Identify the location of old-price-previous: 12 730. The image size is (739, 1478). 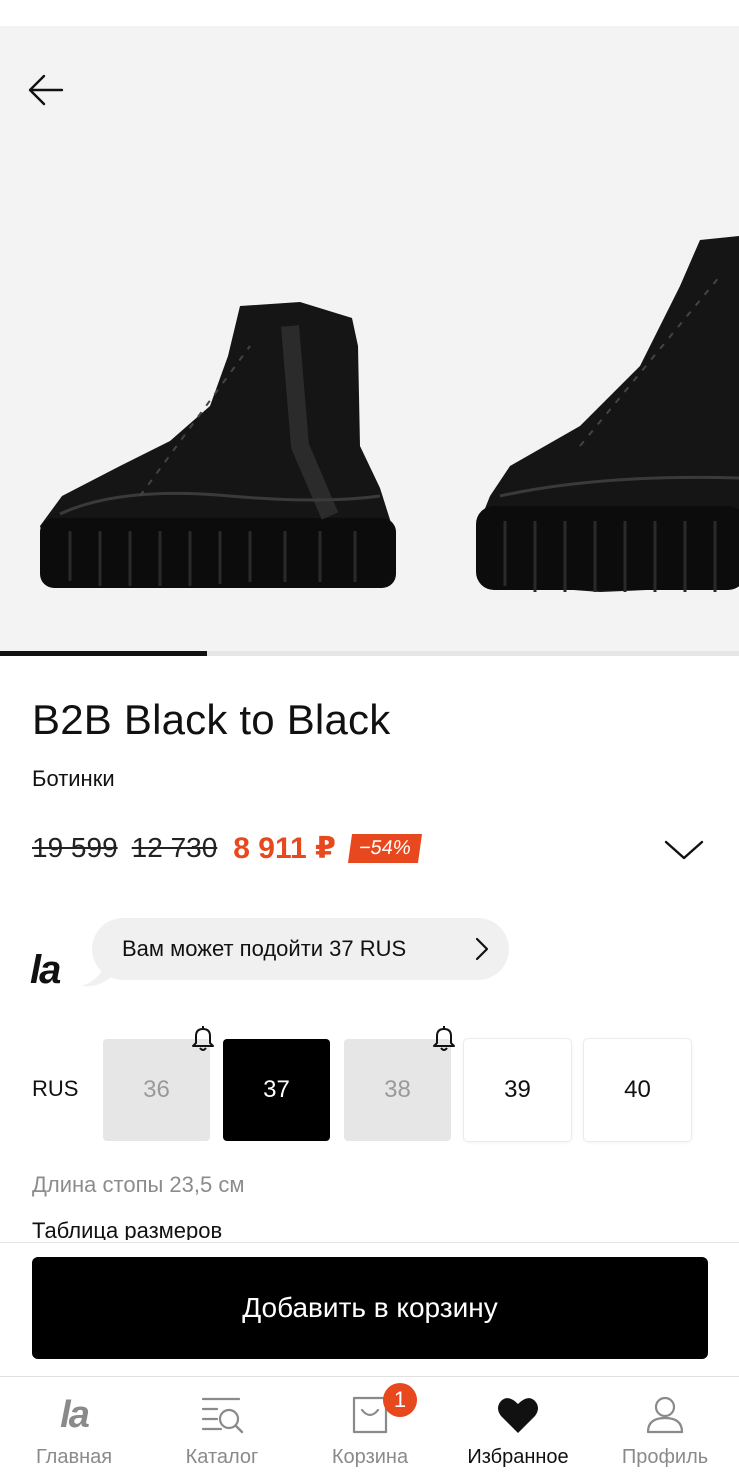
(174, 847).